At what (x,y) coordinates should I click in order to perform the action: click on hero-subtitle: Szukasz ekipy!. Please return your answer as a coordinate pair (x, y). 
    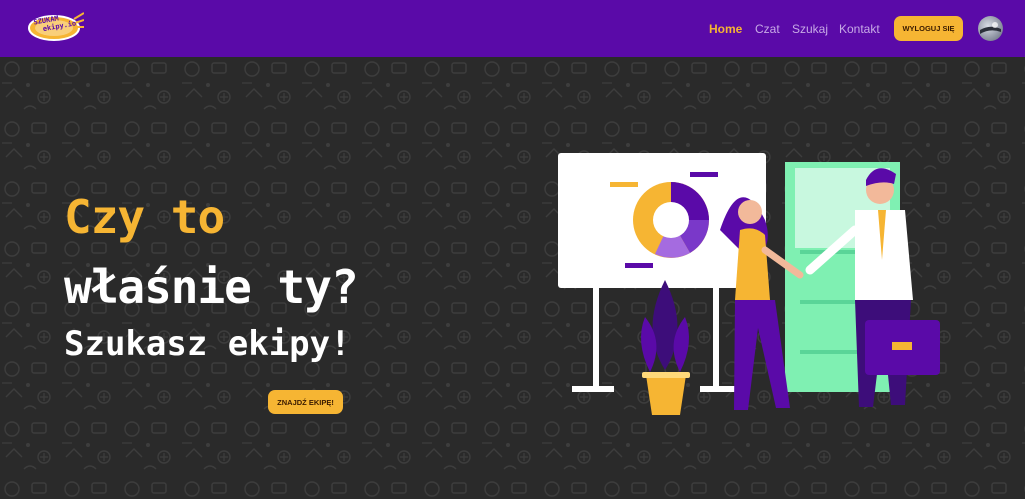
    Looking at the image, I should click on (207, 344).